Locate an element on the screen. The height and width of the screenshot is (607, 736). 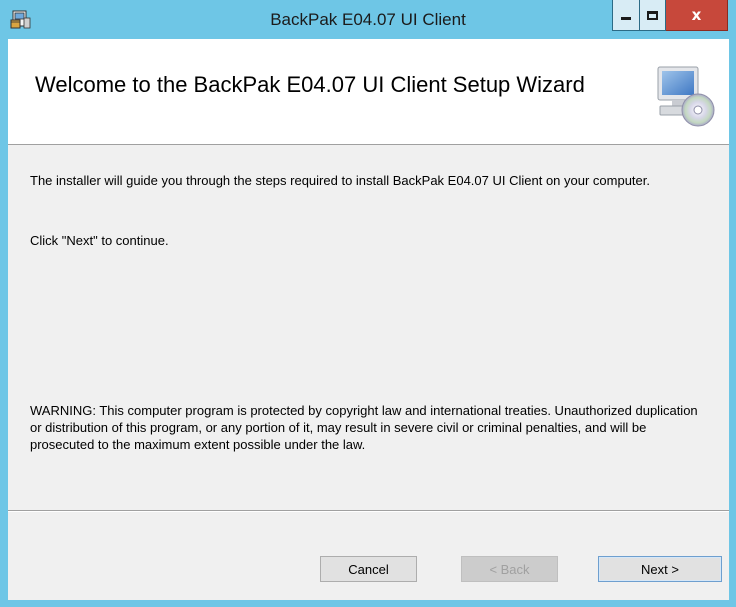
maximize-button is located at coordinates (653, 15).